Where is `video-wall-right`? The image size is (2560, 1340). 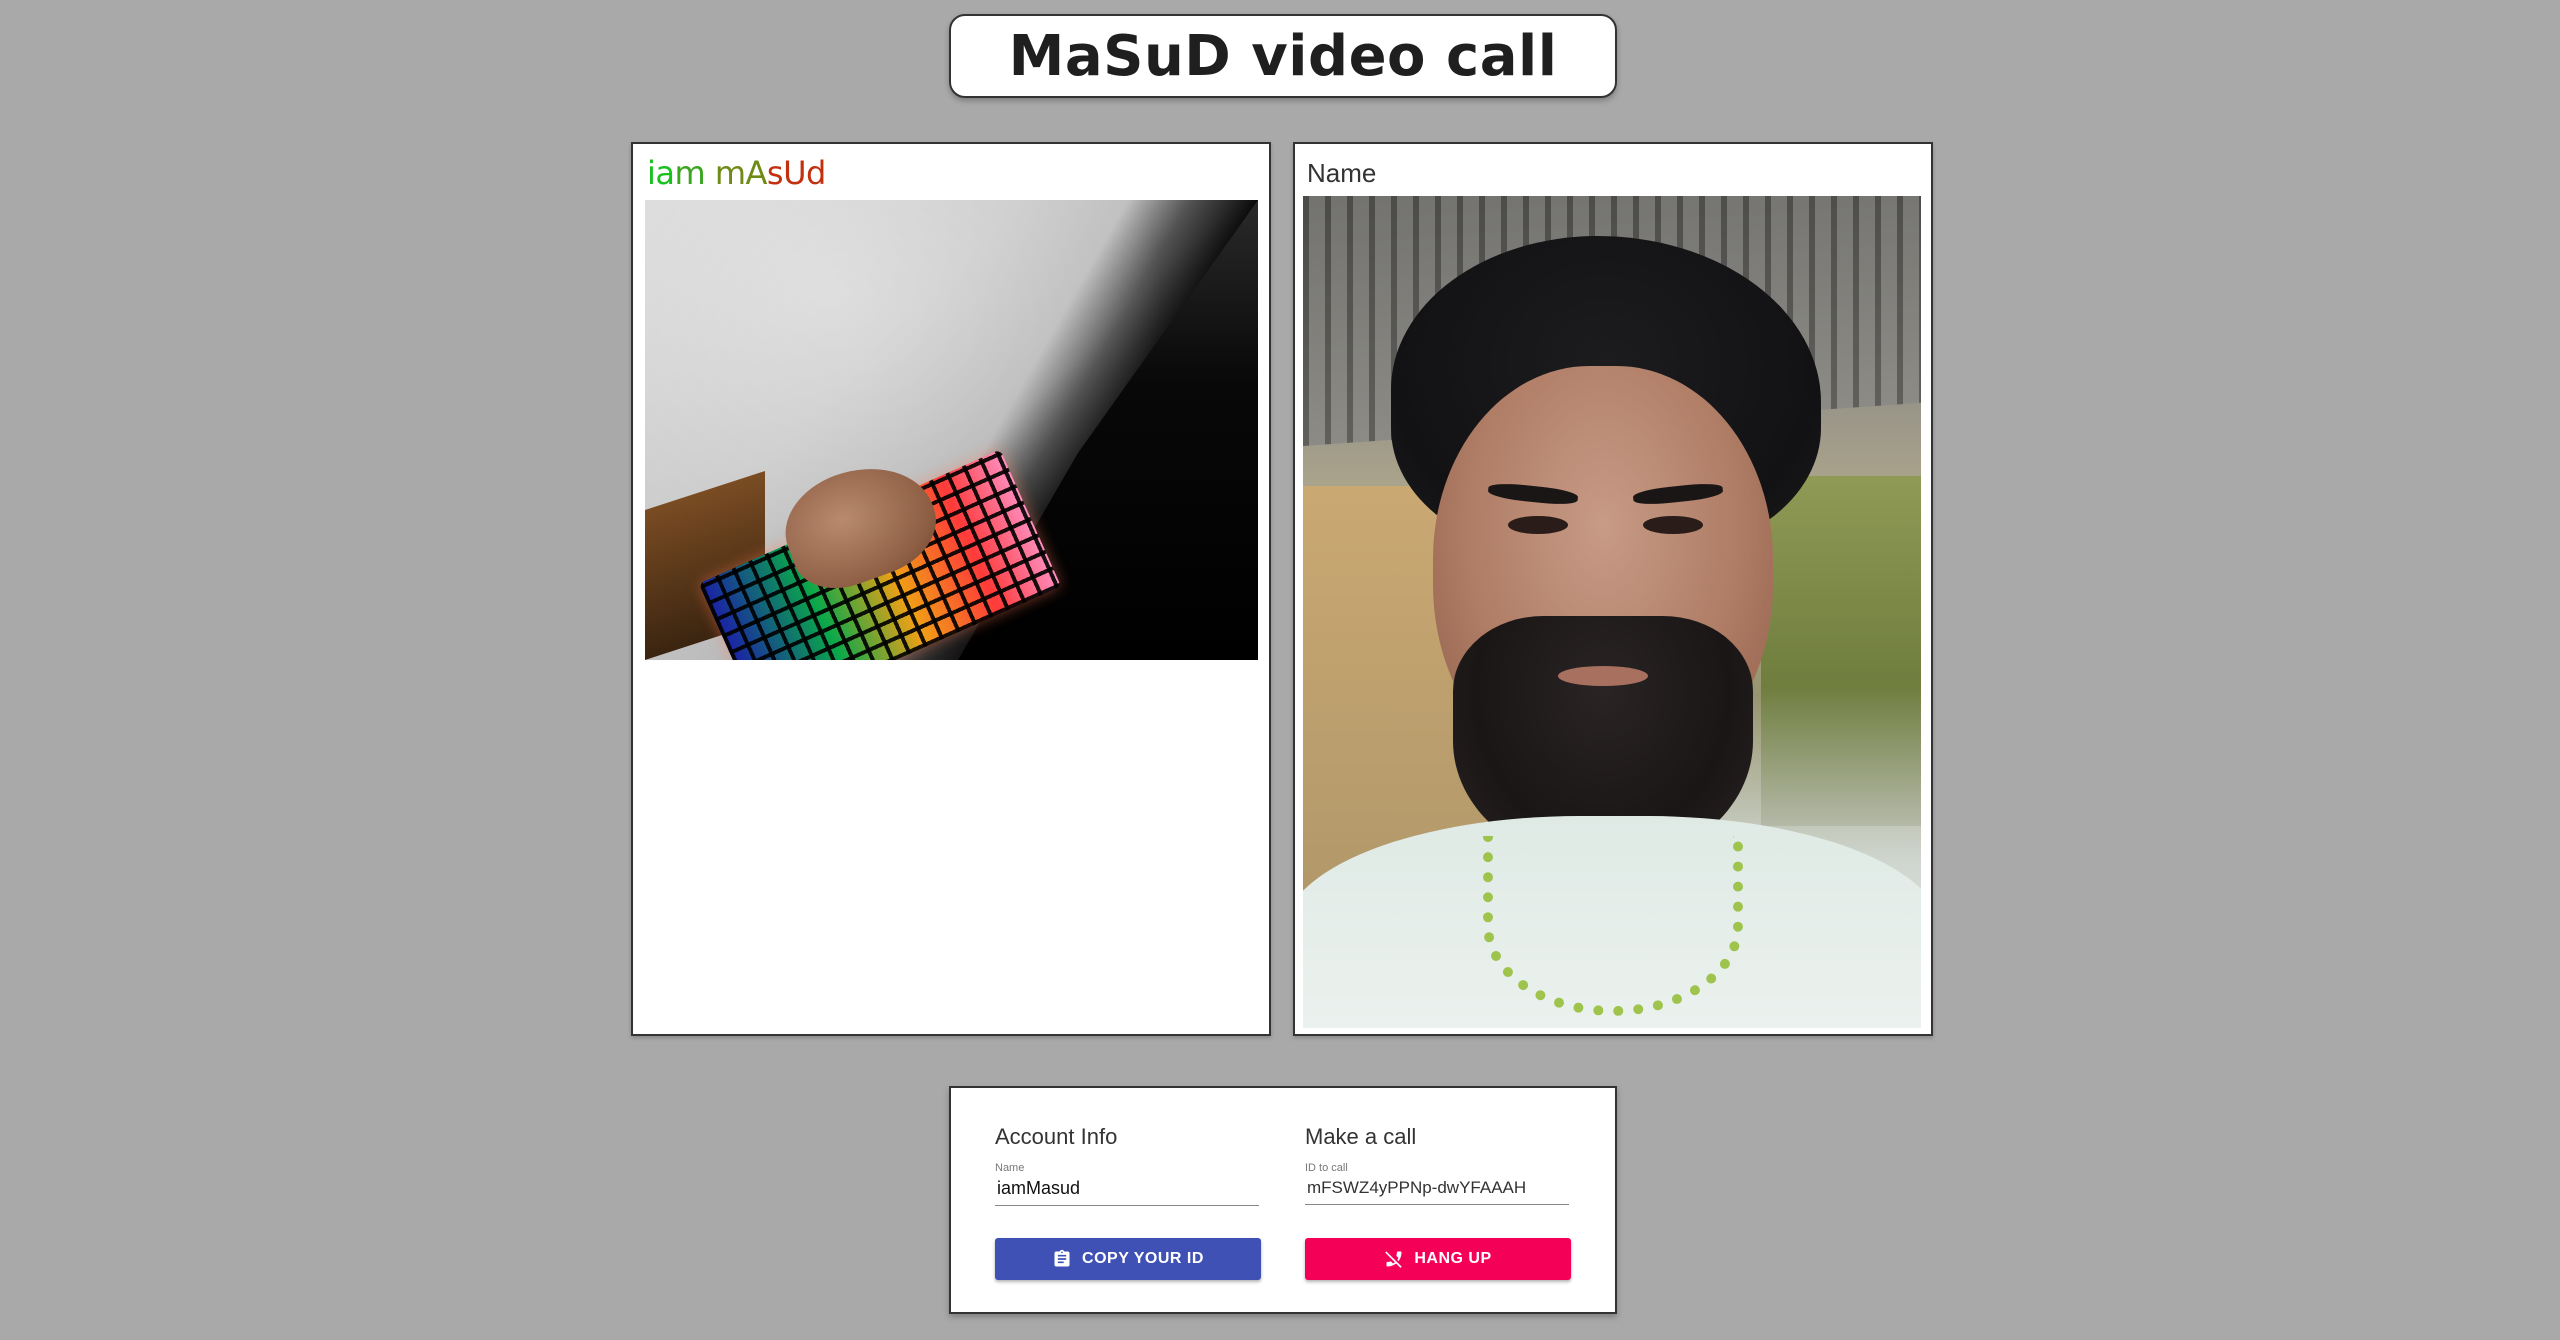
video-wall-right is located at coordinates (1841, 651).